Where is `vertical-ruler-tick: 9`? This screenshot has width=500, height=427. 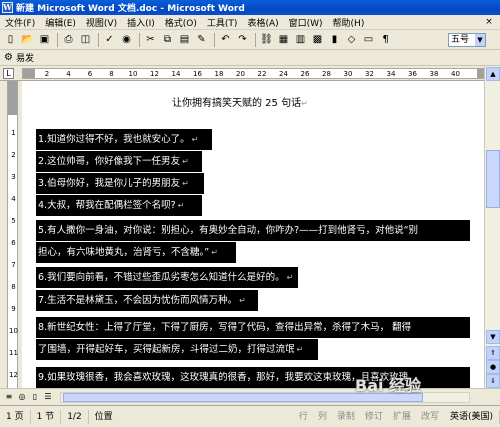
vertical-ruler-tick: 9 is located at coordinates (13, 309).